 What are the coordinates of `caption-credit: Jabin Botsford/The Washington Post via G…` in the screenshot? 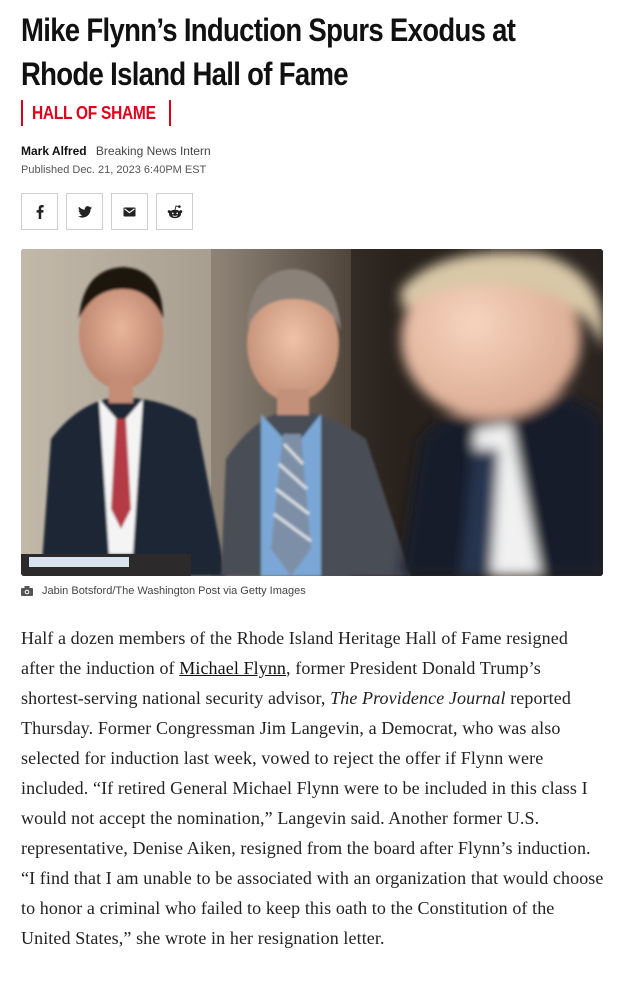 It's located at (174, 591).